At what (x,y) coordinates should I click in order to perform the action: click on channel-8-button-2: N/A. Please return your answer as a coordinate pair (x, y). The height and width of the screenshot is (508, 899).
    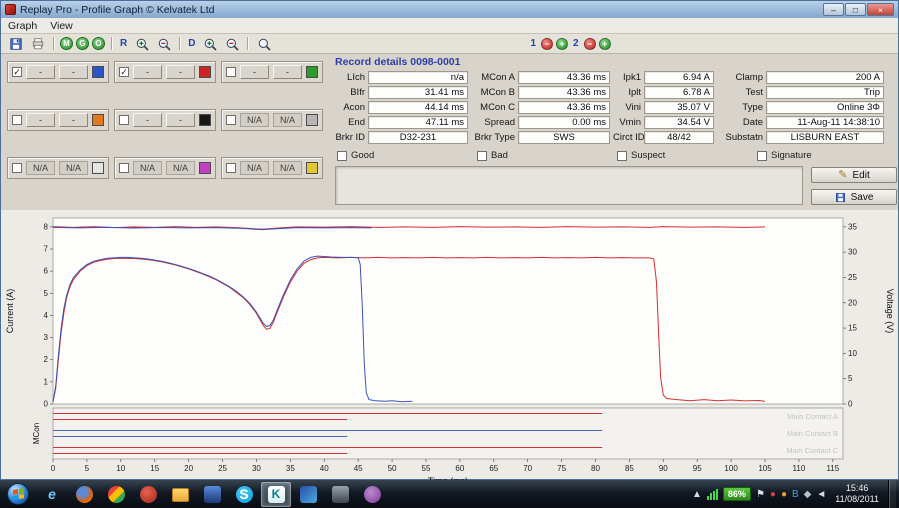
    Looking at the image, I should click on (180, 168).